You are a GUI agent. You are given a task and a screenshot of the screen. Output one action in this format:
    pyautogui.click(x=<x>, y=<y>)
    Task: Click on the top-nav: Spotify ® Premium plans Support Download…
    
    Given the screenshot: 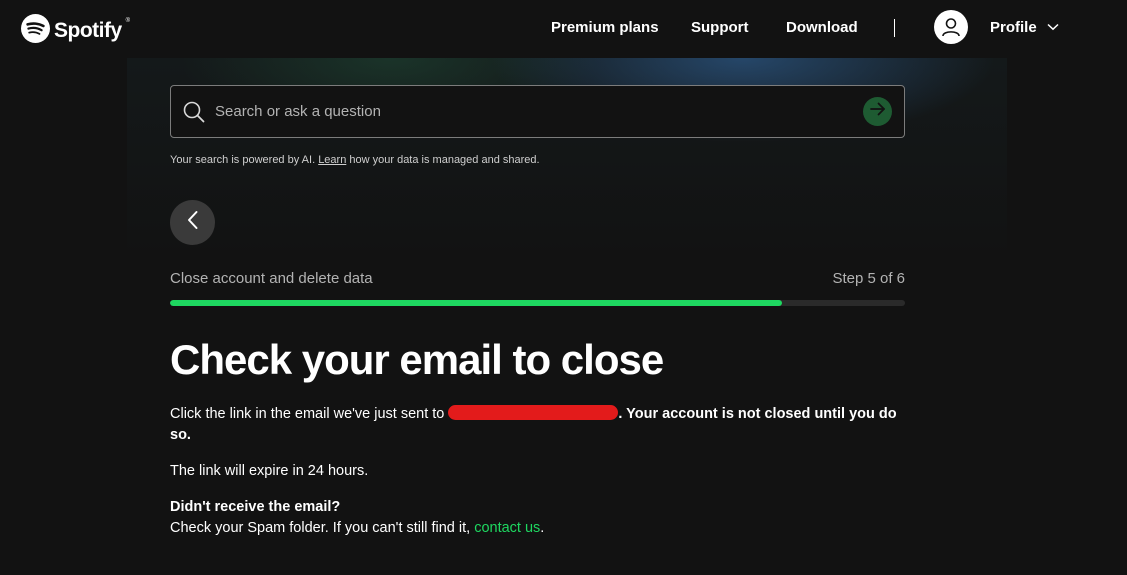 What is the action you would take?
    pyautogui.click(x=563, y=29)
    